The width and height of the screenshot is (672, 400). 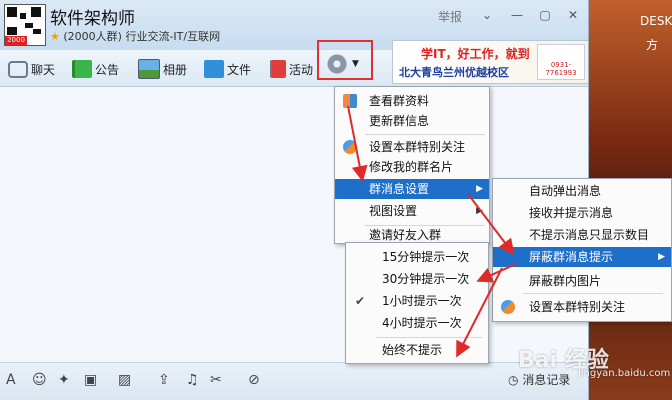 I want to click on message-log-label: 消息记录, so click(x=546, y=380).